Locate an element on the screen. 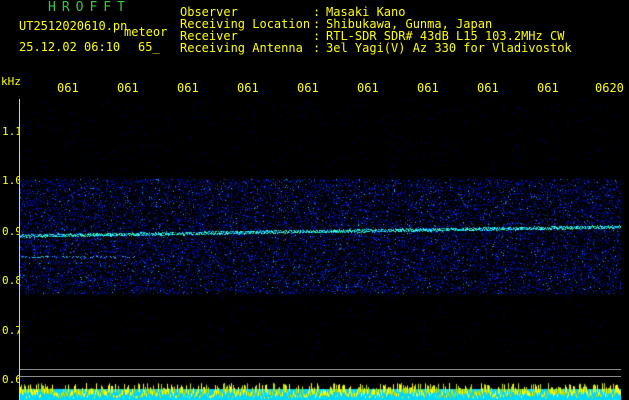 Image resolution: width=629 pixels, height=400 pixels. field-antenna-value: 3el Yagi(V) Az 330 for Vladivostok is located at coordinates (449, 48).